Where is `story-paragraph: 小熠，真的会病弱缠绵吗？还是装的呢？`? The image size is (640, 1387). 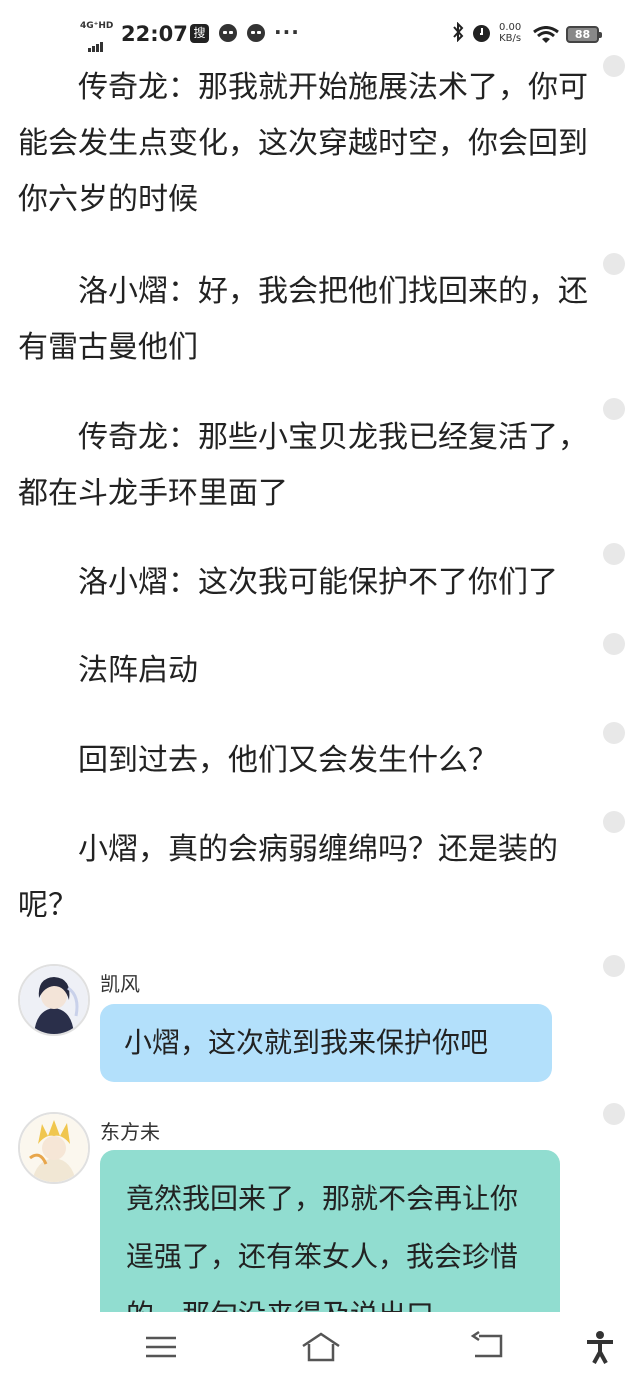 story-paragraph: 小熠，真的会病弱缠绵吗？还是装的呢？ is located at coordinates (288, 877).